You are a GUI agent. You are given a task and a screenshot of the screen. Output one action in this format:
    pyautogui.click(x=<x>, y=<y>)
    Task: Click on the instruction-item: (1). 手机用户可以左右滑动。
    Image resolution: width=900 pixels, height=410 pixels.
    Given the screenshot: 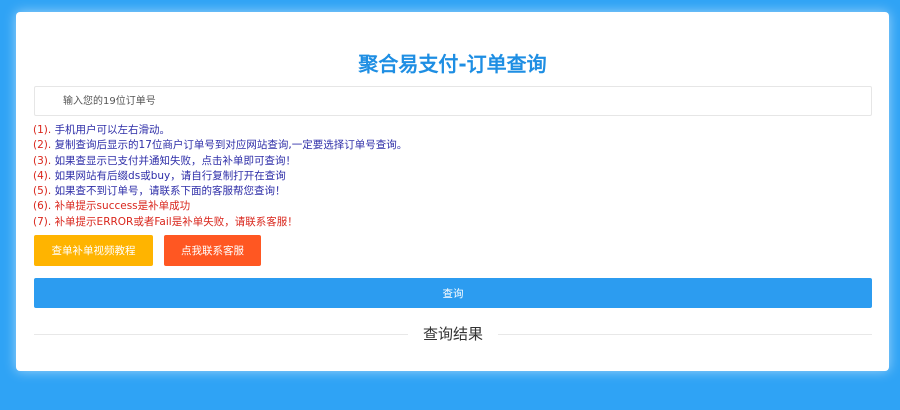 What is the action you would take?
    pyautogui.click(x=102, y=130)
    